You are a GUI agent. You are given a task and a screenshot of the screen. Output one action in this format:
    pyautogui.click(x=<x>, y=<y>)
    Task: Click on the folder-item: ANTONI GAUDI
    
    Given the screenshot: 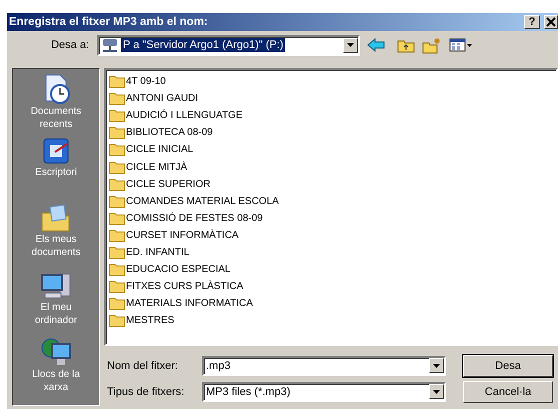 What is the action you would take?
    pyautogui.click(x=332, y=99)
    